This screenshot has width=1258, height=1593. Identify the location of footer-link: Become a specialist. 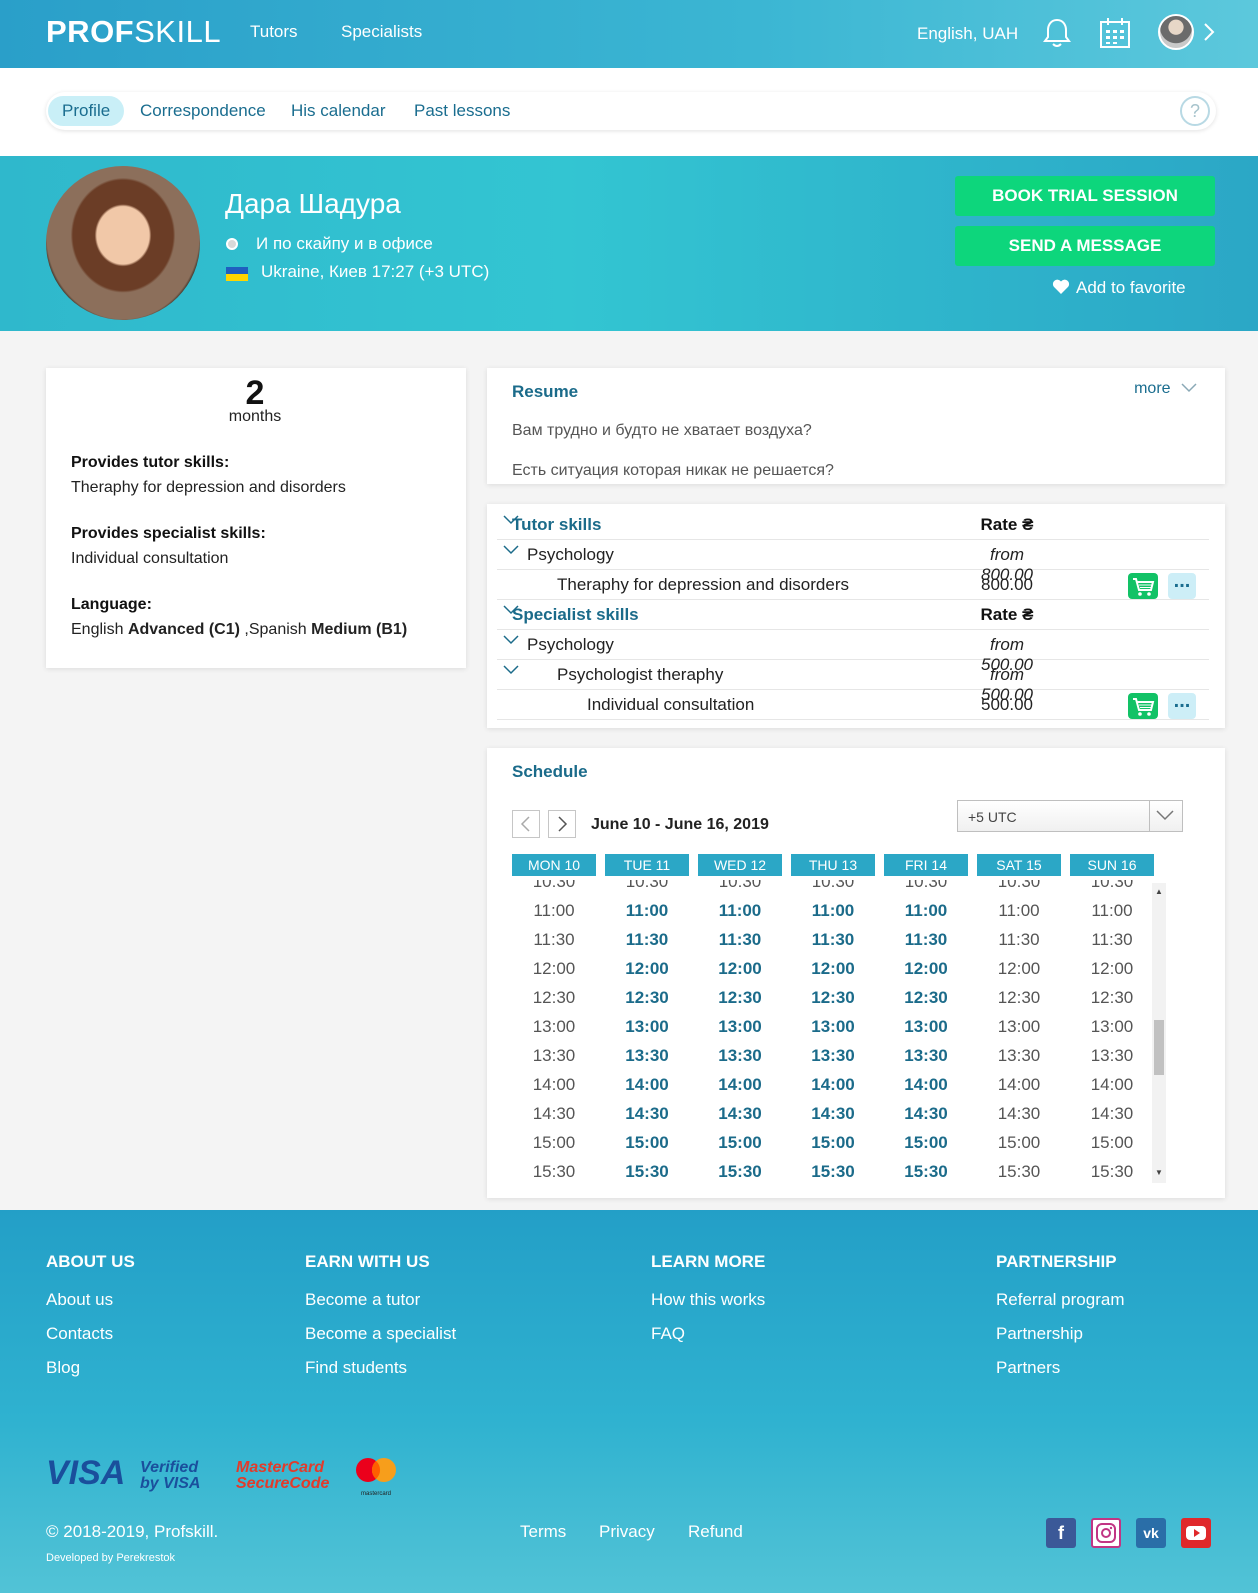
(380, 1334).